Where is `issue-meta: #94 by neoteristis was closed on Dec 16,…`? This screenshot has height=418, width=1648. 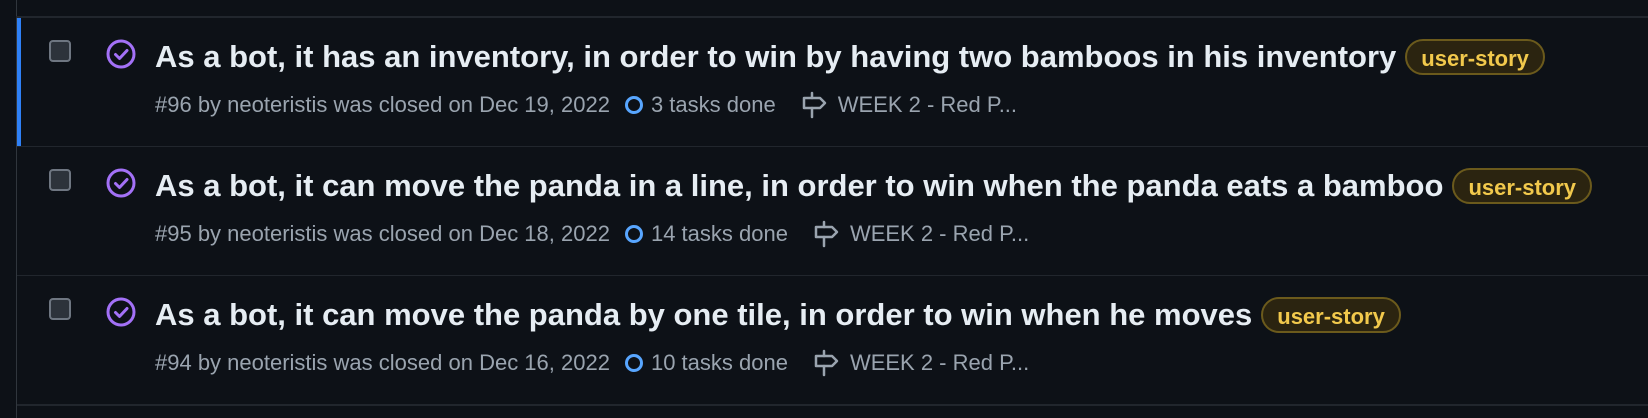
issue-meta: #94 by neoteristis was closed on Dec 16,… is located at coordinates (592, 363).